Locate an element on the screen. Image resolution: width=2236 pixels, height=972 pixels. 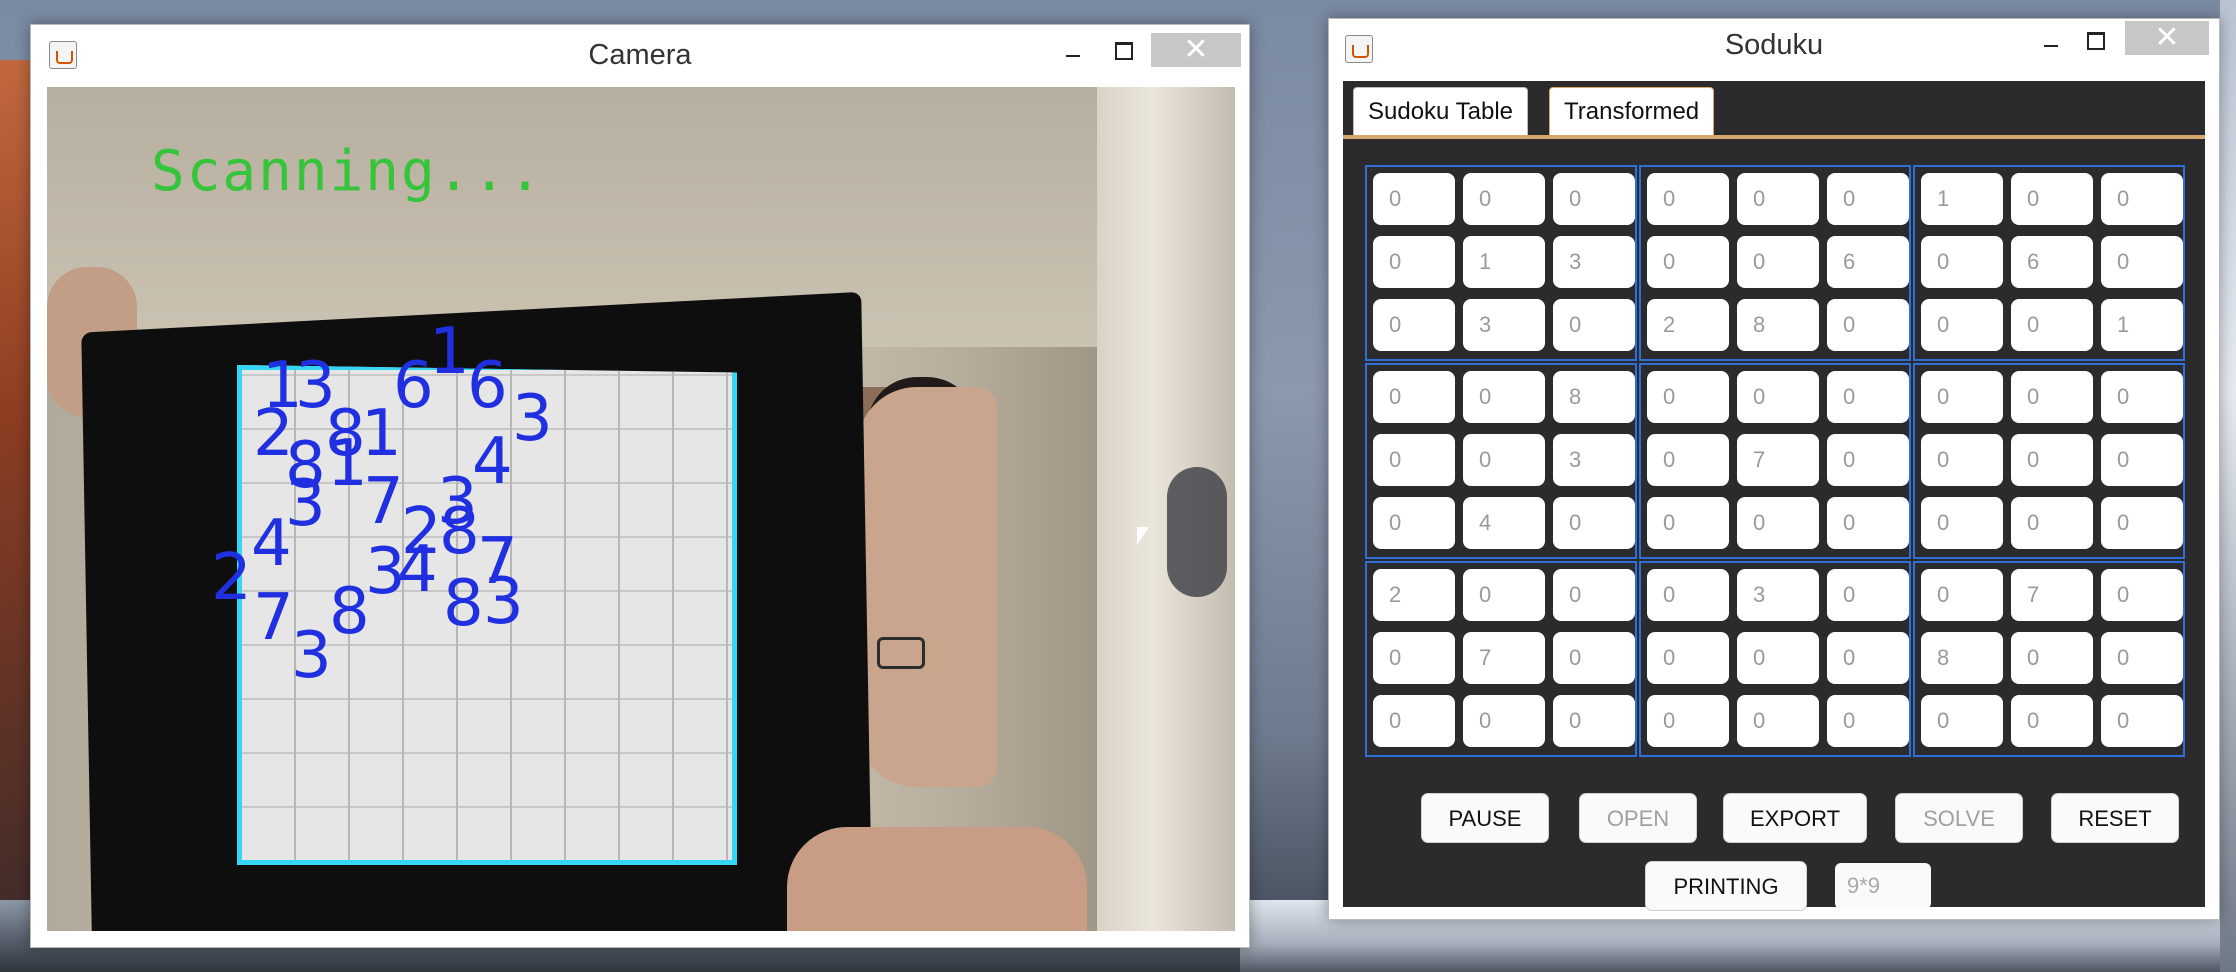
open-button: OPEN is located at coordinates (1638, 818).